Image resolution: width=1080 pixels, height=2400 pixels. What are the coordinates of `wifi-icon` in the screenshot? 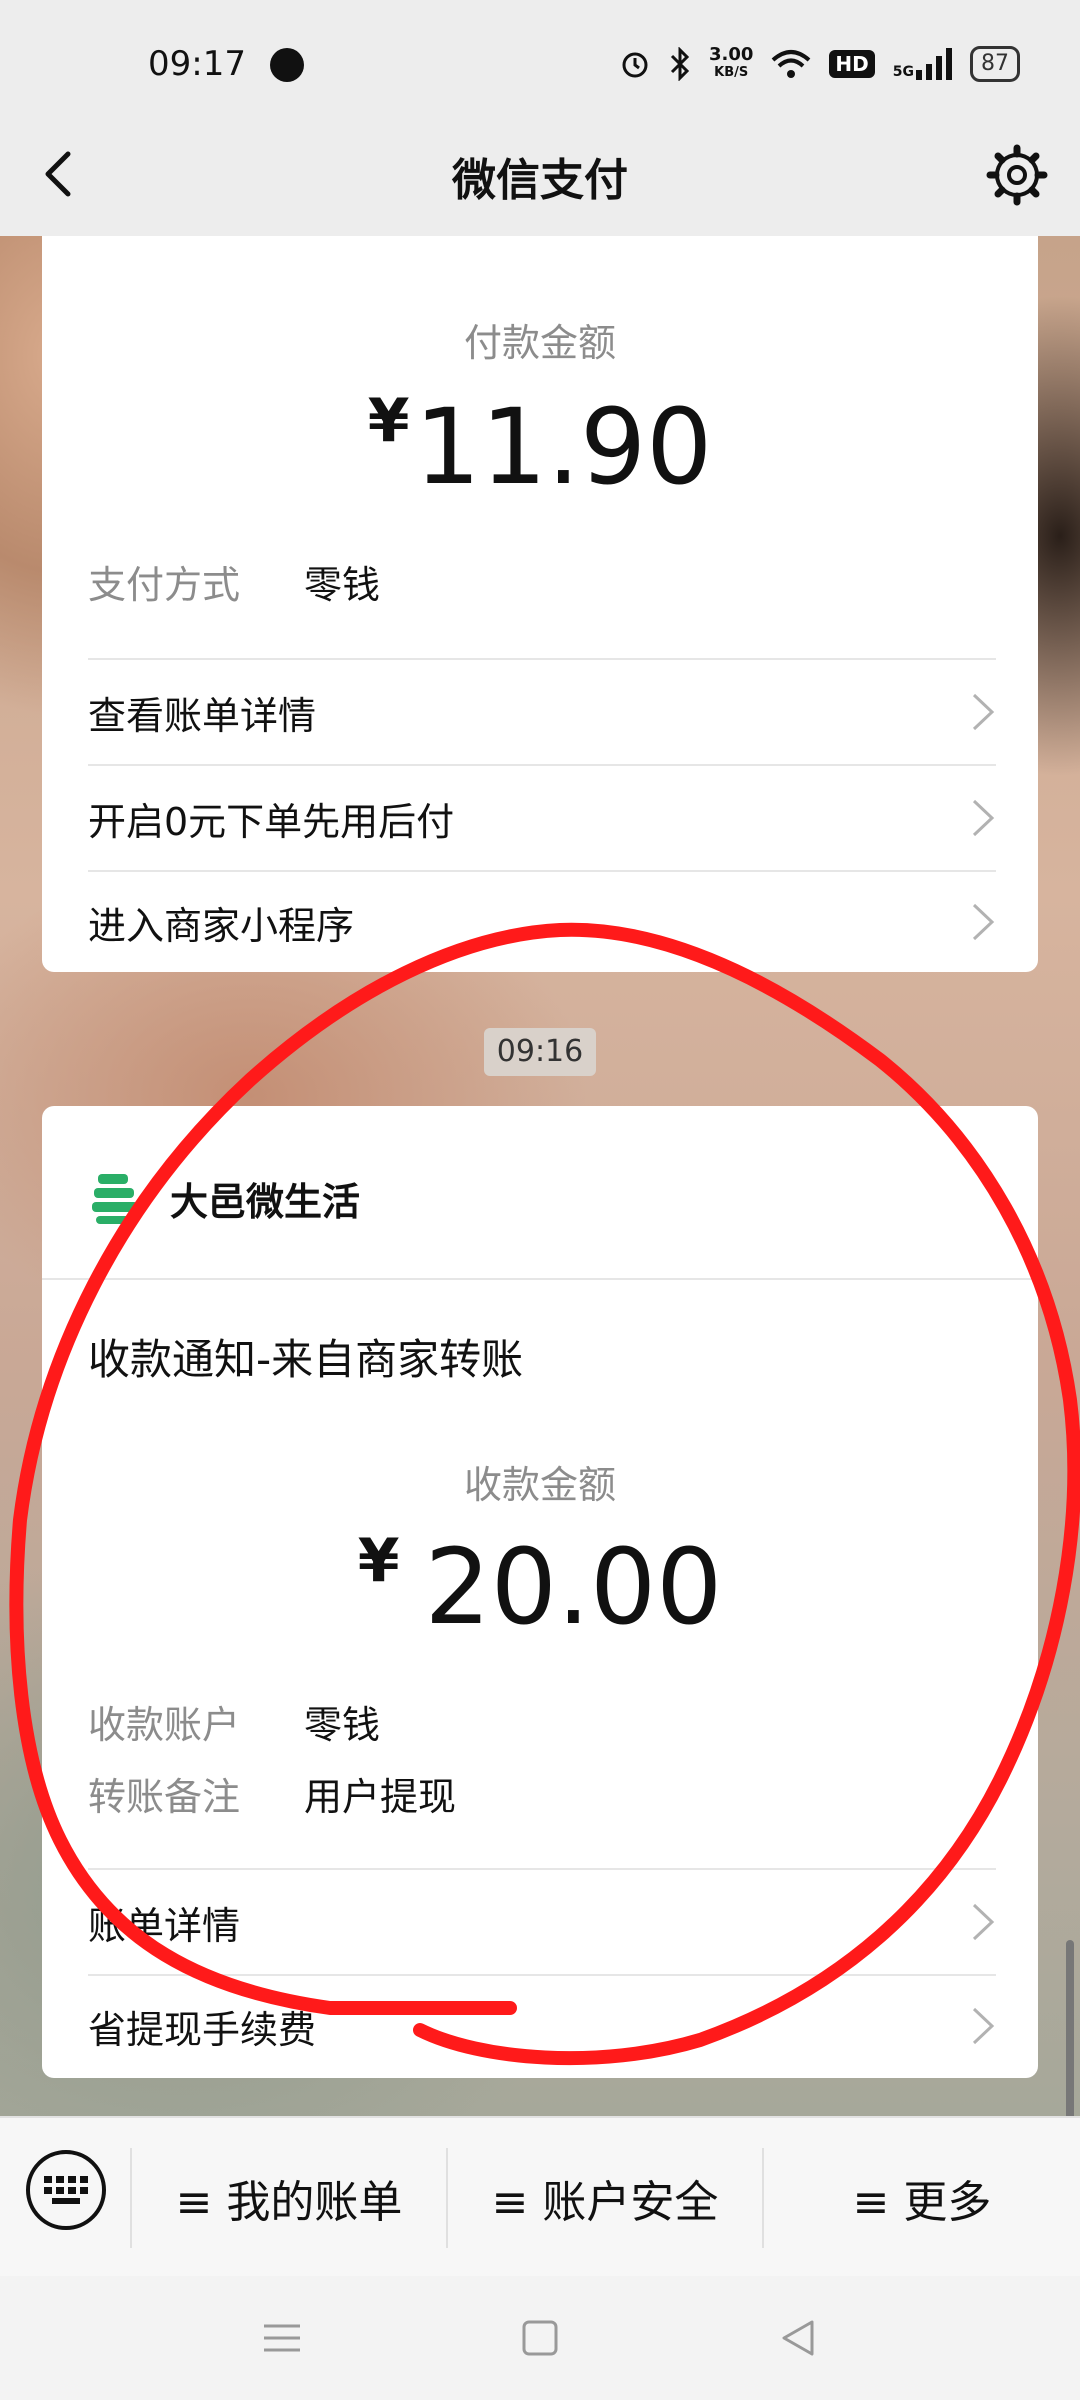 It's located at (791, 64).